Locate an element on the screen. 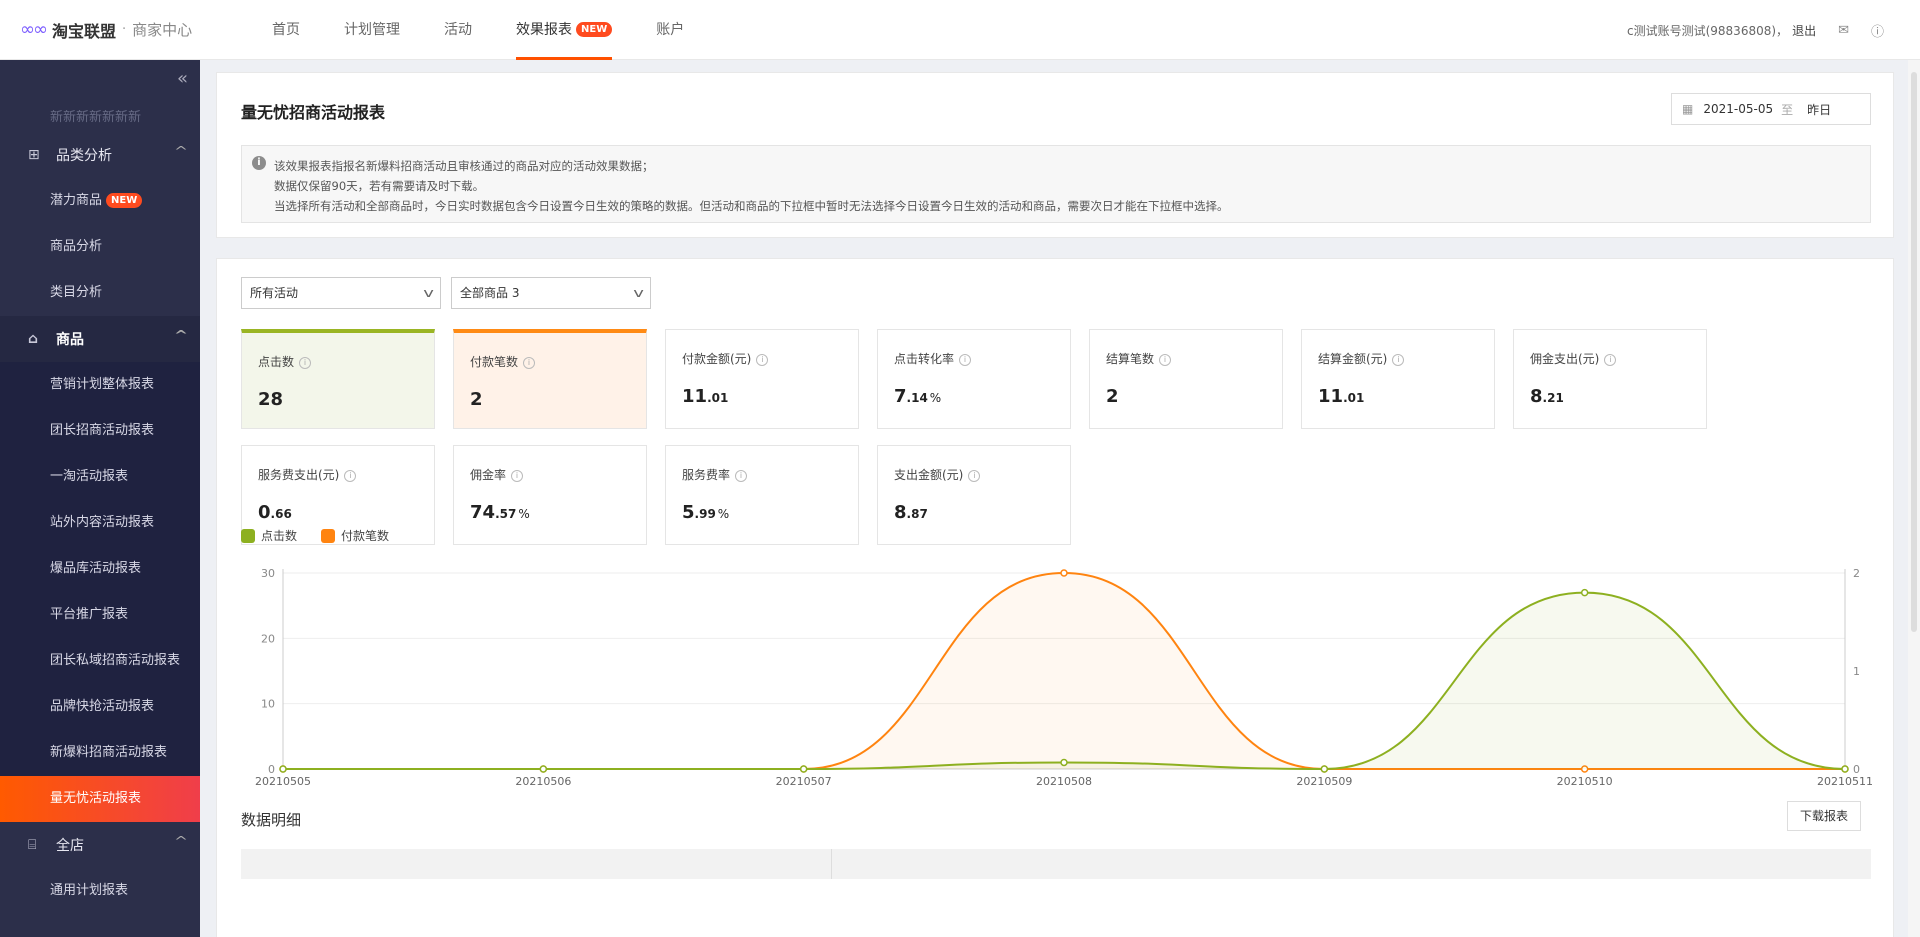  sidebar-item-brand-report: 品牌快抢活动报表 is located at coordinates (100, 707).